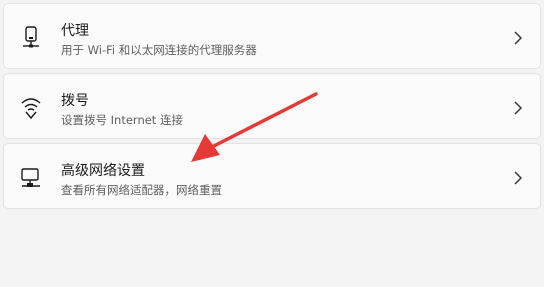 The image size is (544, 287). What do you see at coordinates (122, 120) in the screenshot?
I see `settings-row-description: 设置拨号 Internet 连接` at bounding box center [122, 120].